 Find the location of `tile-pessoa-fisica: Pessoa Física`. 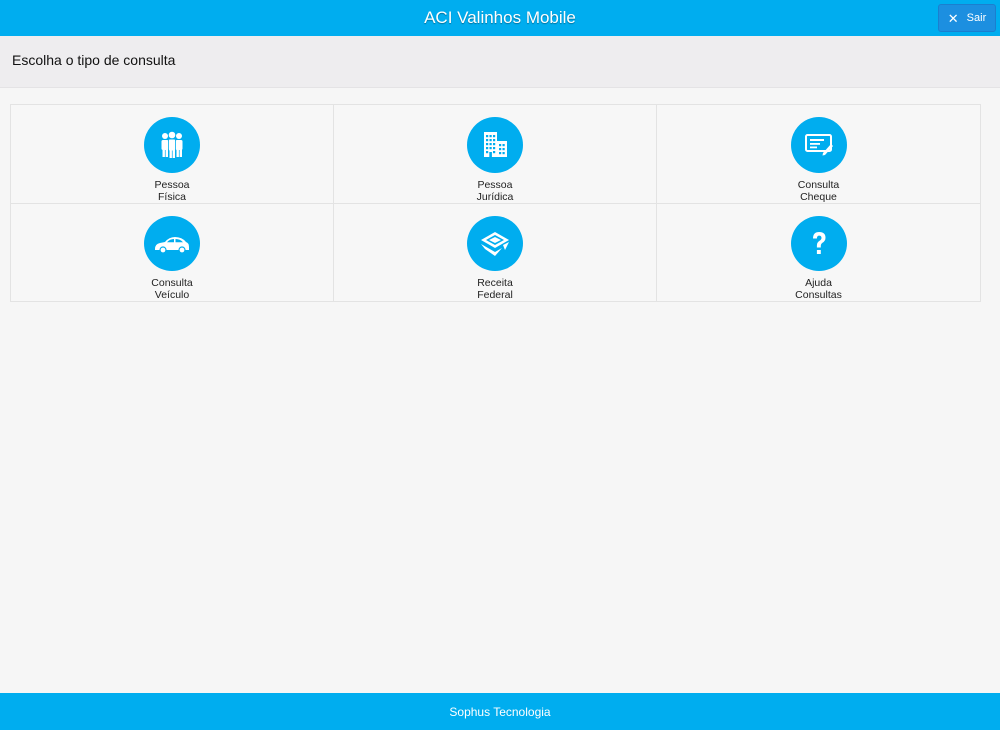

tile-pessoa-fisica: Pessoa Física is located at coordinates (172, 154).